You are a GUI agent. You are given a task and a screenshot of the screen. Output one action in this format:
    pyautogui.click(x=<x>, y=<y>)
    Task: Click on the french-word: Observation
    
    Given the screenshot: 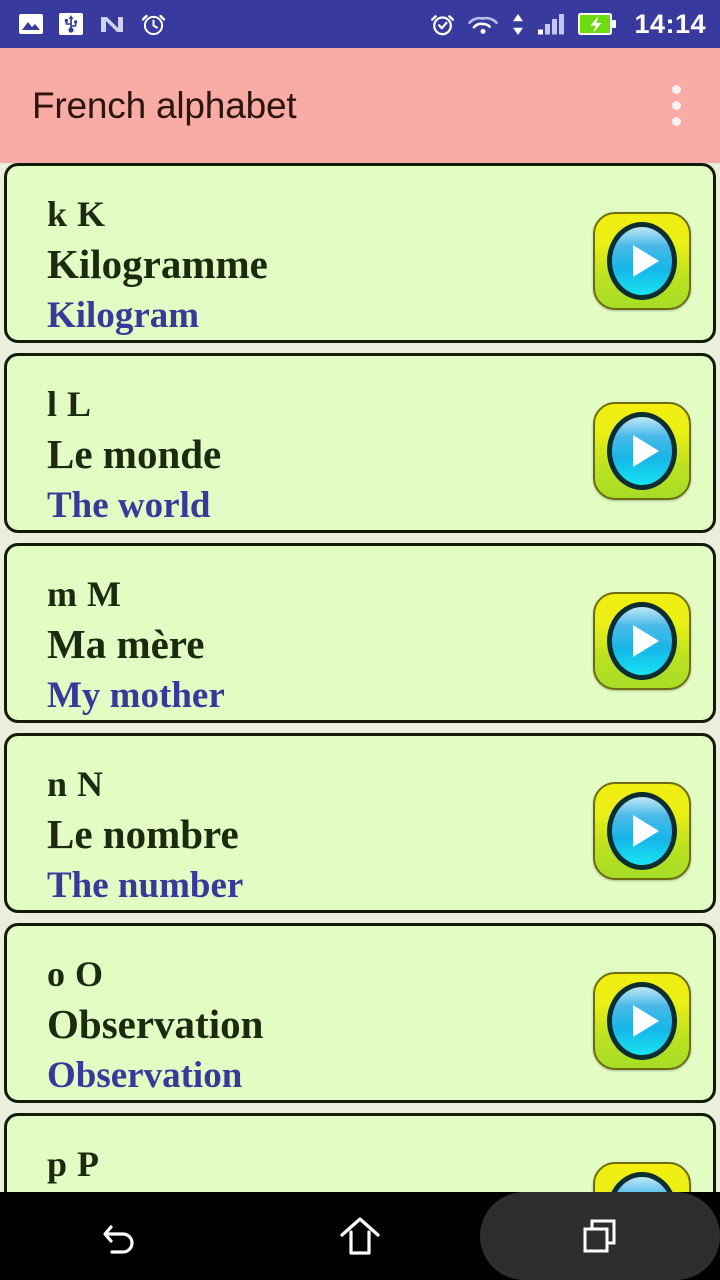 What is the action you would take?
    pyautogui.click(x=155, y=1023)
    